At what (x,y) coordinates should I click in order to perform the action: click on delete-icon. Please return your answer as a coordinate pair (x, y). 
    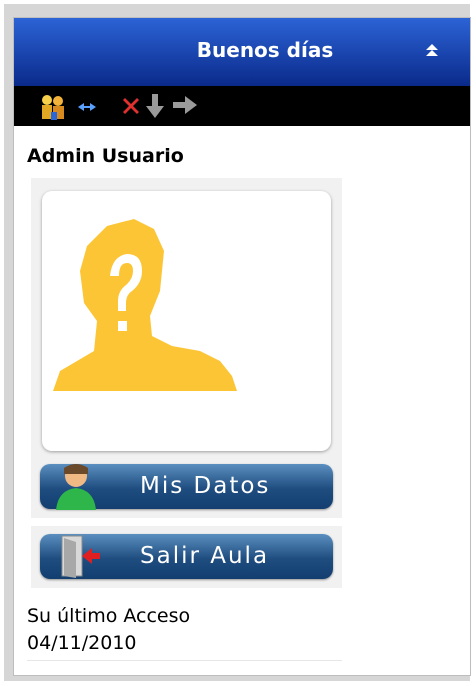
    Looking at the image, I should click on (131, 106).